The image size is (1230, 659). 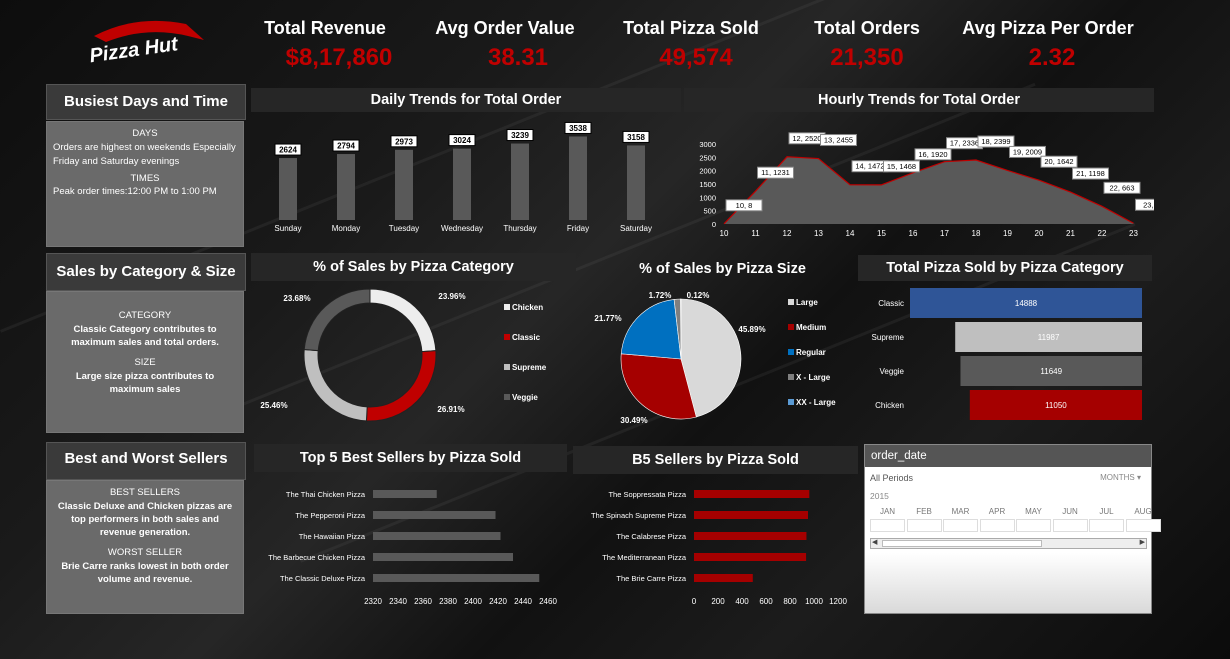 I want to click on hourly-x-tick: 21, so click(x=1070, y=233).